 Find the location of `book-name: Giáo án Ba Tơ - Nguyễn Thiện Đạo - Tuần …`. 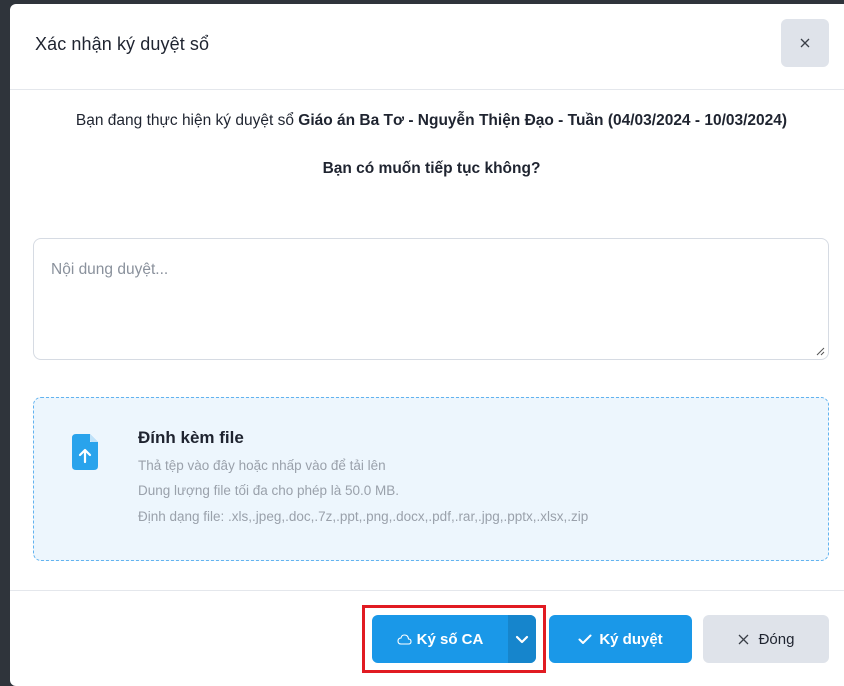

book-name: Giáo án Ba Tơ - Nguyễn Thiện Đạo - Tuần … is located at coordinates (543, 120).